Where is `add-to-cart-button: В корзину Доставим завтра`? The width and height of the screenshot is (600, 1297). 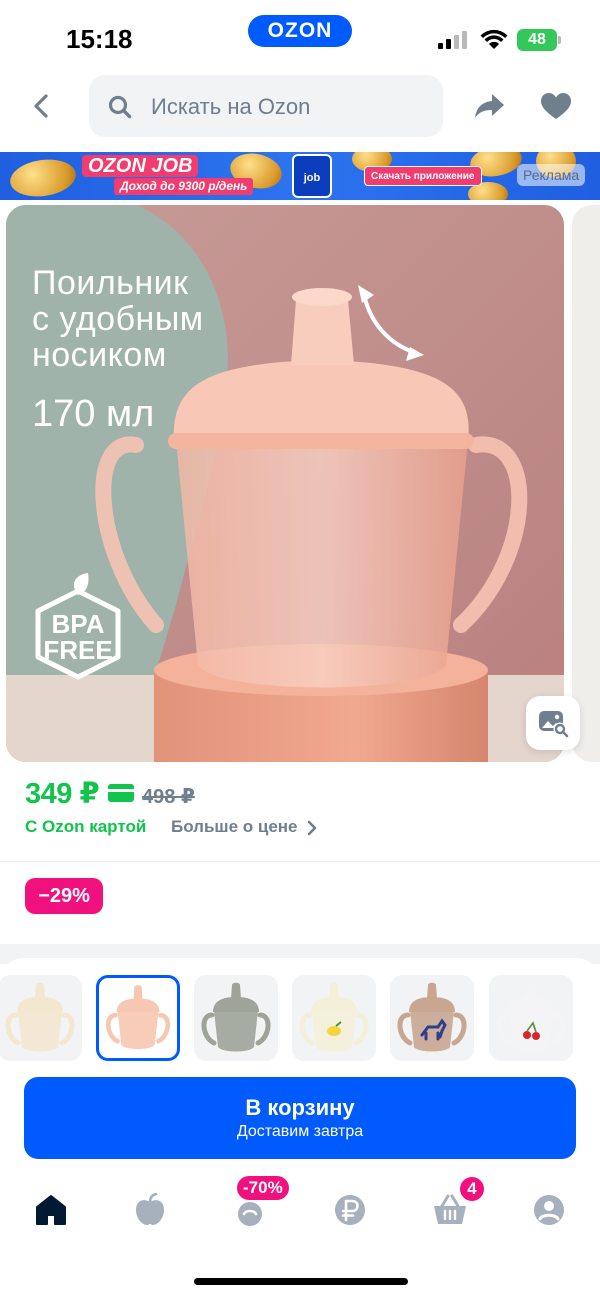
add-to-cart-button: В корзину Доставим завтра is located at coordinates (300, 1118).